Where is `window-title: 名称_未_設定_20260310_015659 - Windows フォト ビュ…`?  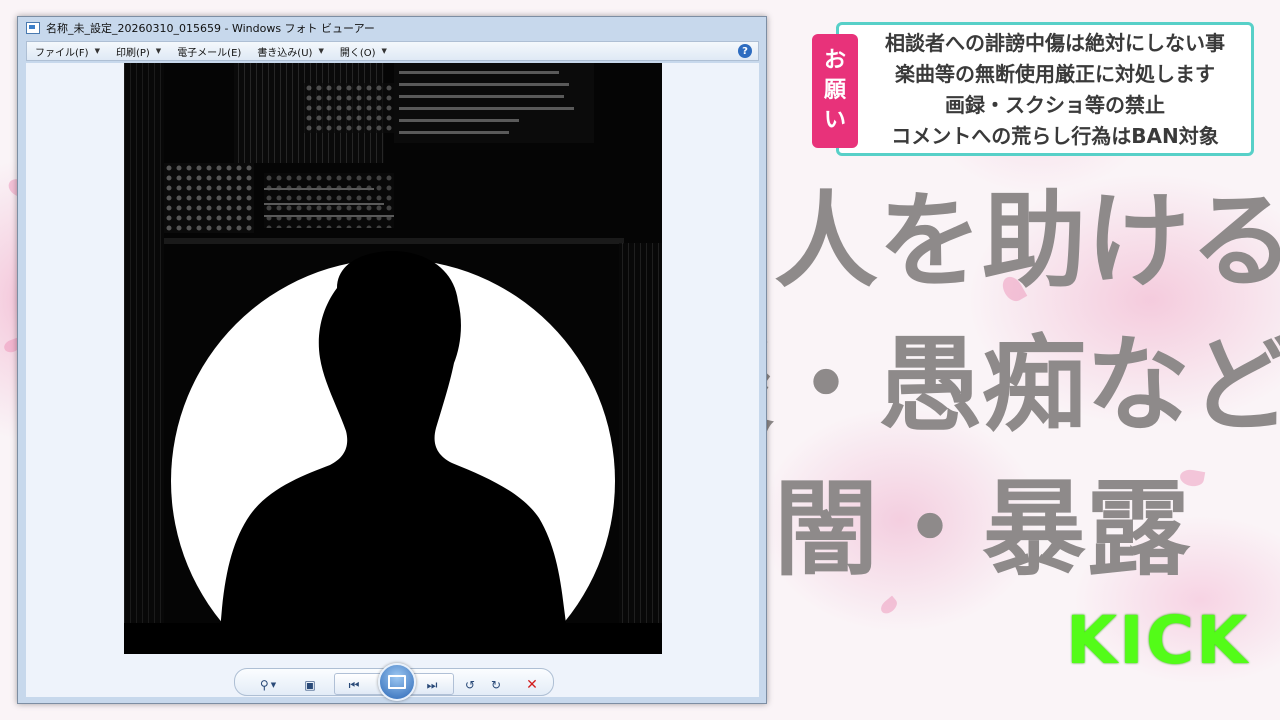
window-title: 名称_未_設定_20260310_015659 - Windows フォト ビュ… is located at coordinates (210, 28).